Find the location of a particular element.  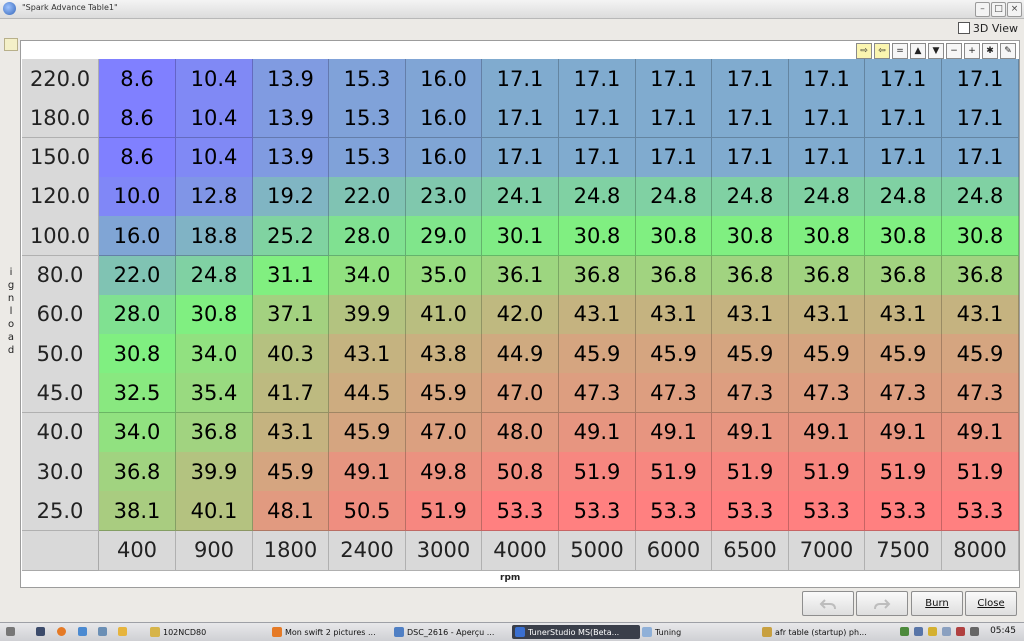

table-cell: 48.1 is located at coordinates (291, 511).